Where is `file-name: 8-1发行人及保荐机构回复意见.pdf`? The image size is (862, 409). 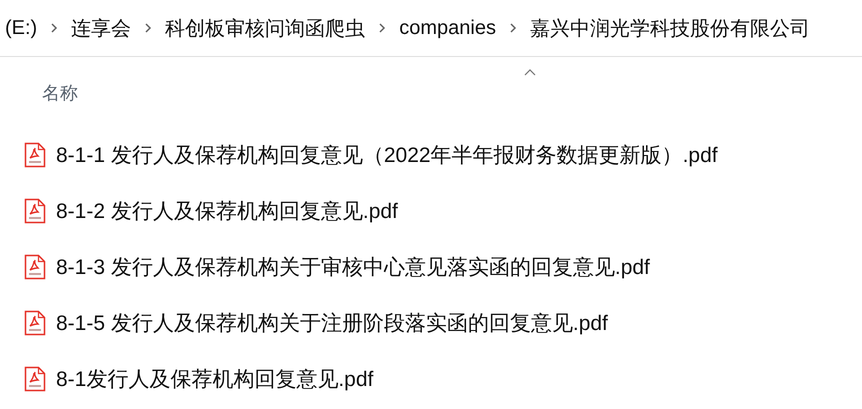
file-name: 8-1发行人及保荐机构回复意见.pdf is located at coordinates (215, 379).